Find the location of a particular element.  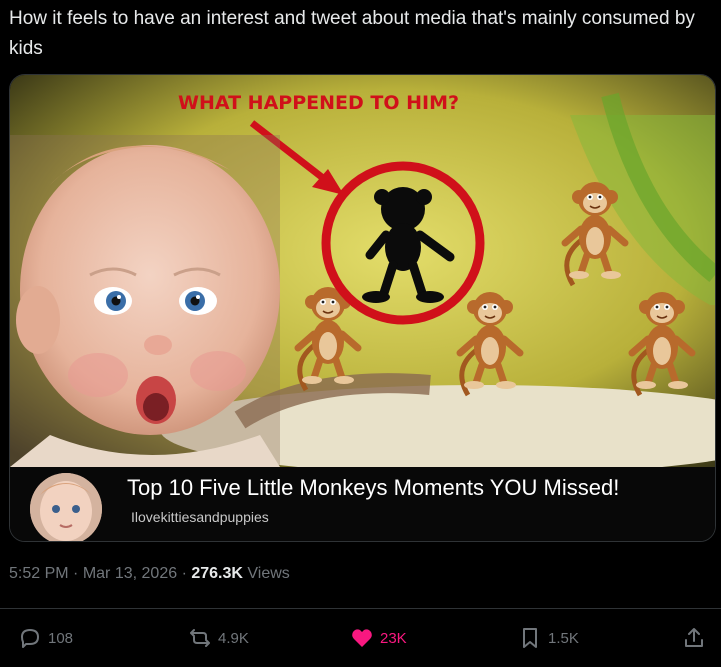

views-label: Views is located at coordinates (268, 573).